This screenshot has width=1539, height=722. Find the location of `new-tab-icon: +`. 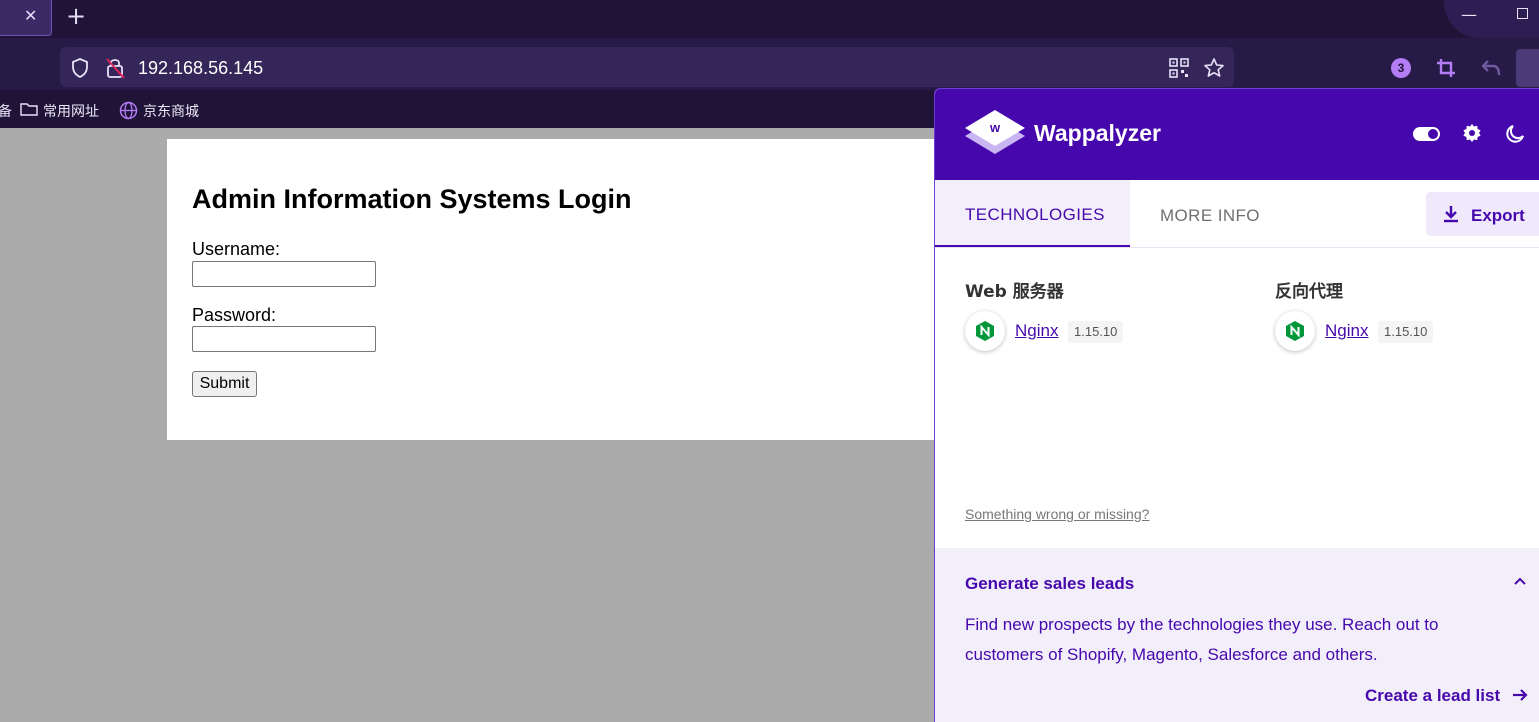

new-tab-icon: + is located at coordinates (76, 16).